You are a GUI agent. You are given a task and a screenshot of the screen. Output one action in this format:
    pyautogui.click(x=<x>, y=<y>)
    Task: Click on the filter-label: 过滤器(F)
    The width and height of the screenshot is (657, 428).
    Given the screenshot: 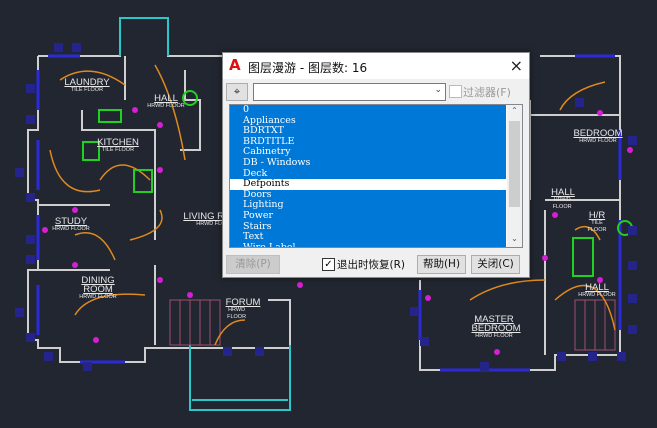 What is the action you would take?
    pyautogui.click(x=487, y=92)
    